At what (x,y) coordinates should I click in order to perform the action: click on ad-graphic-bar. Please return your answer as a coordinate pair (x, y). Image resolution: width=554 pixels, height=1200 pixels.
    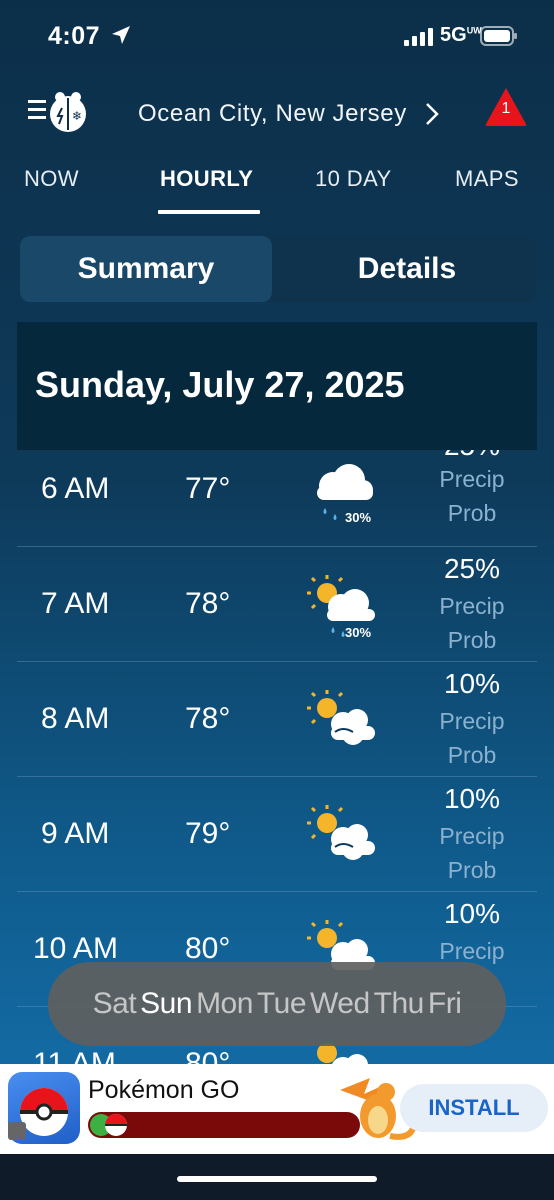
    Looking at the image, I should click on (224, 1125).